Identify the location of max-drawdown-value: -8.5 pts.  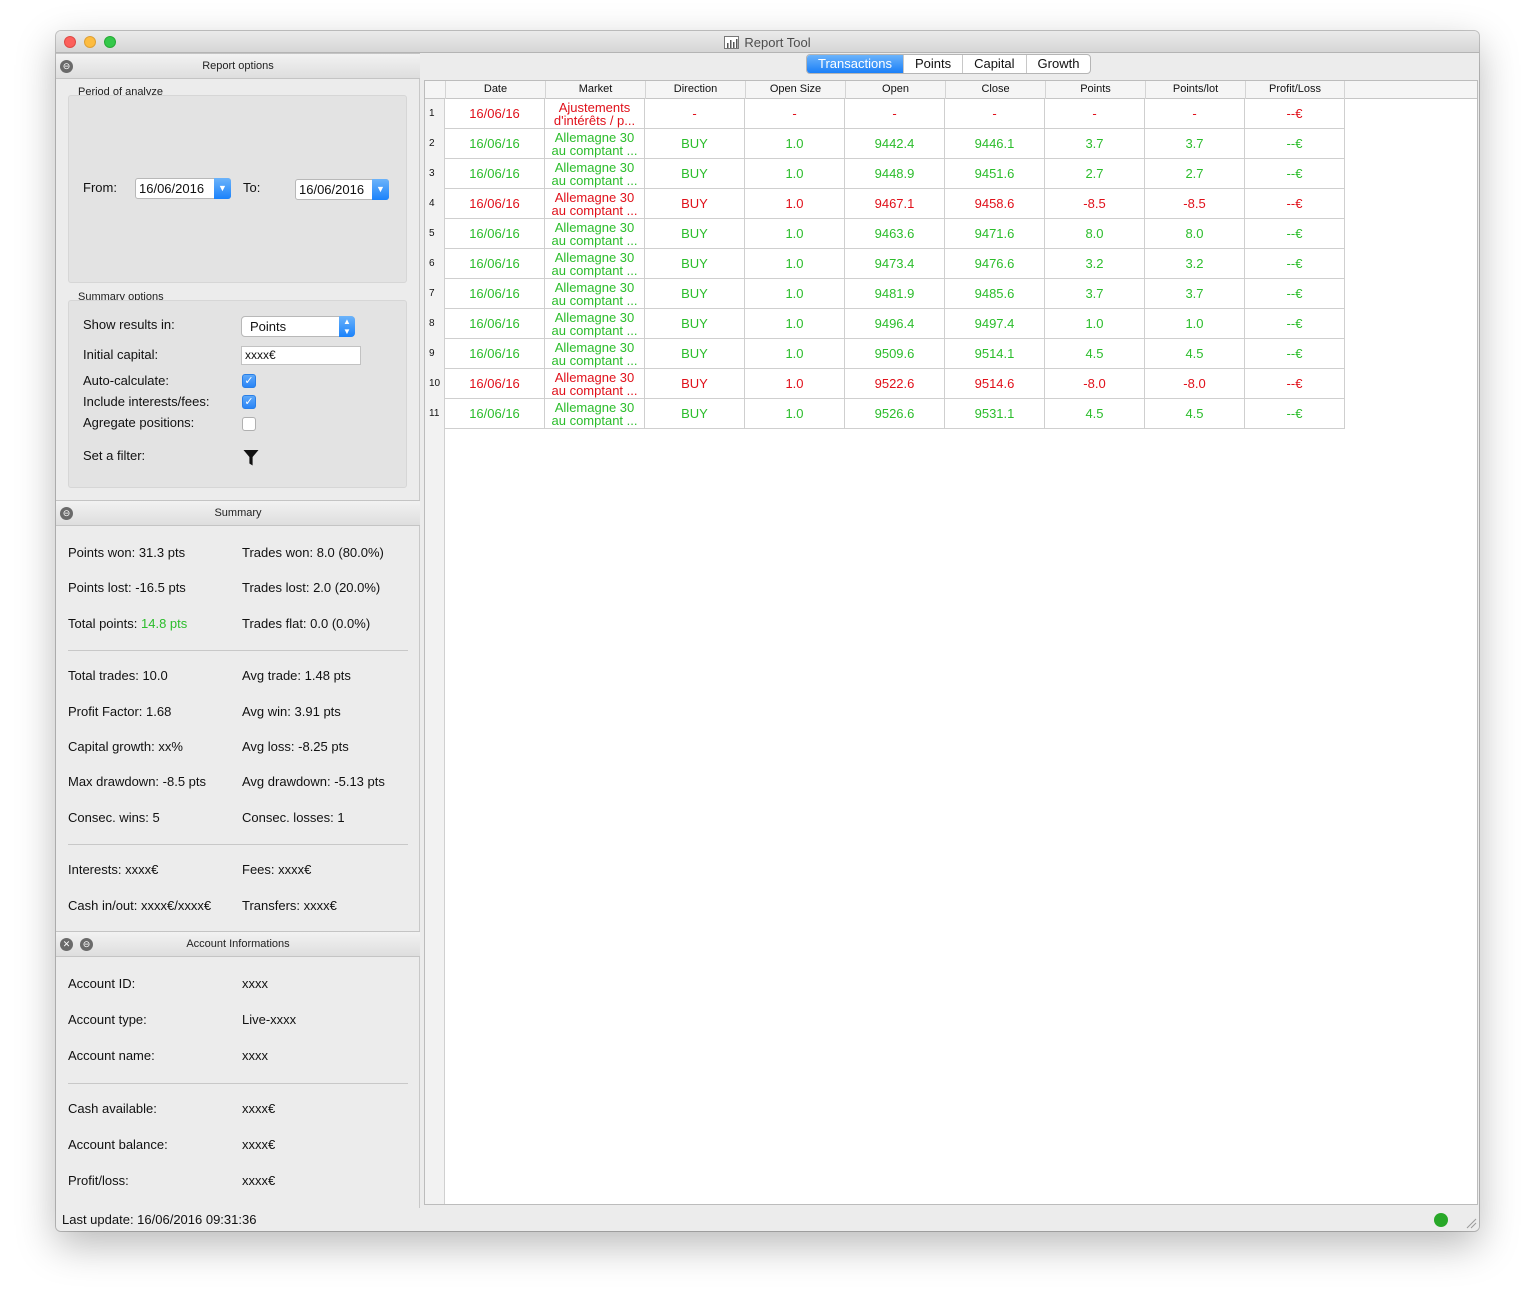
(184, 781).